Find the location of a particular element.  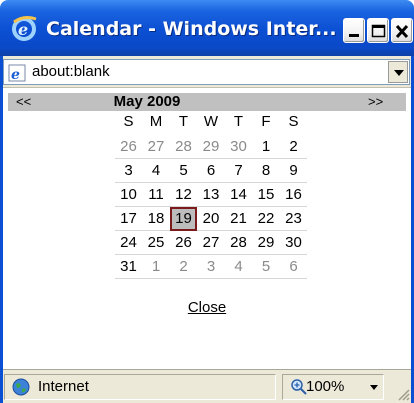

minimize-button is located at coordinates (354, 30).